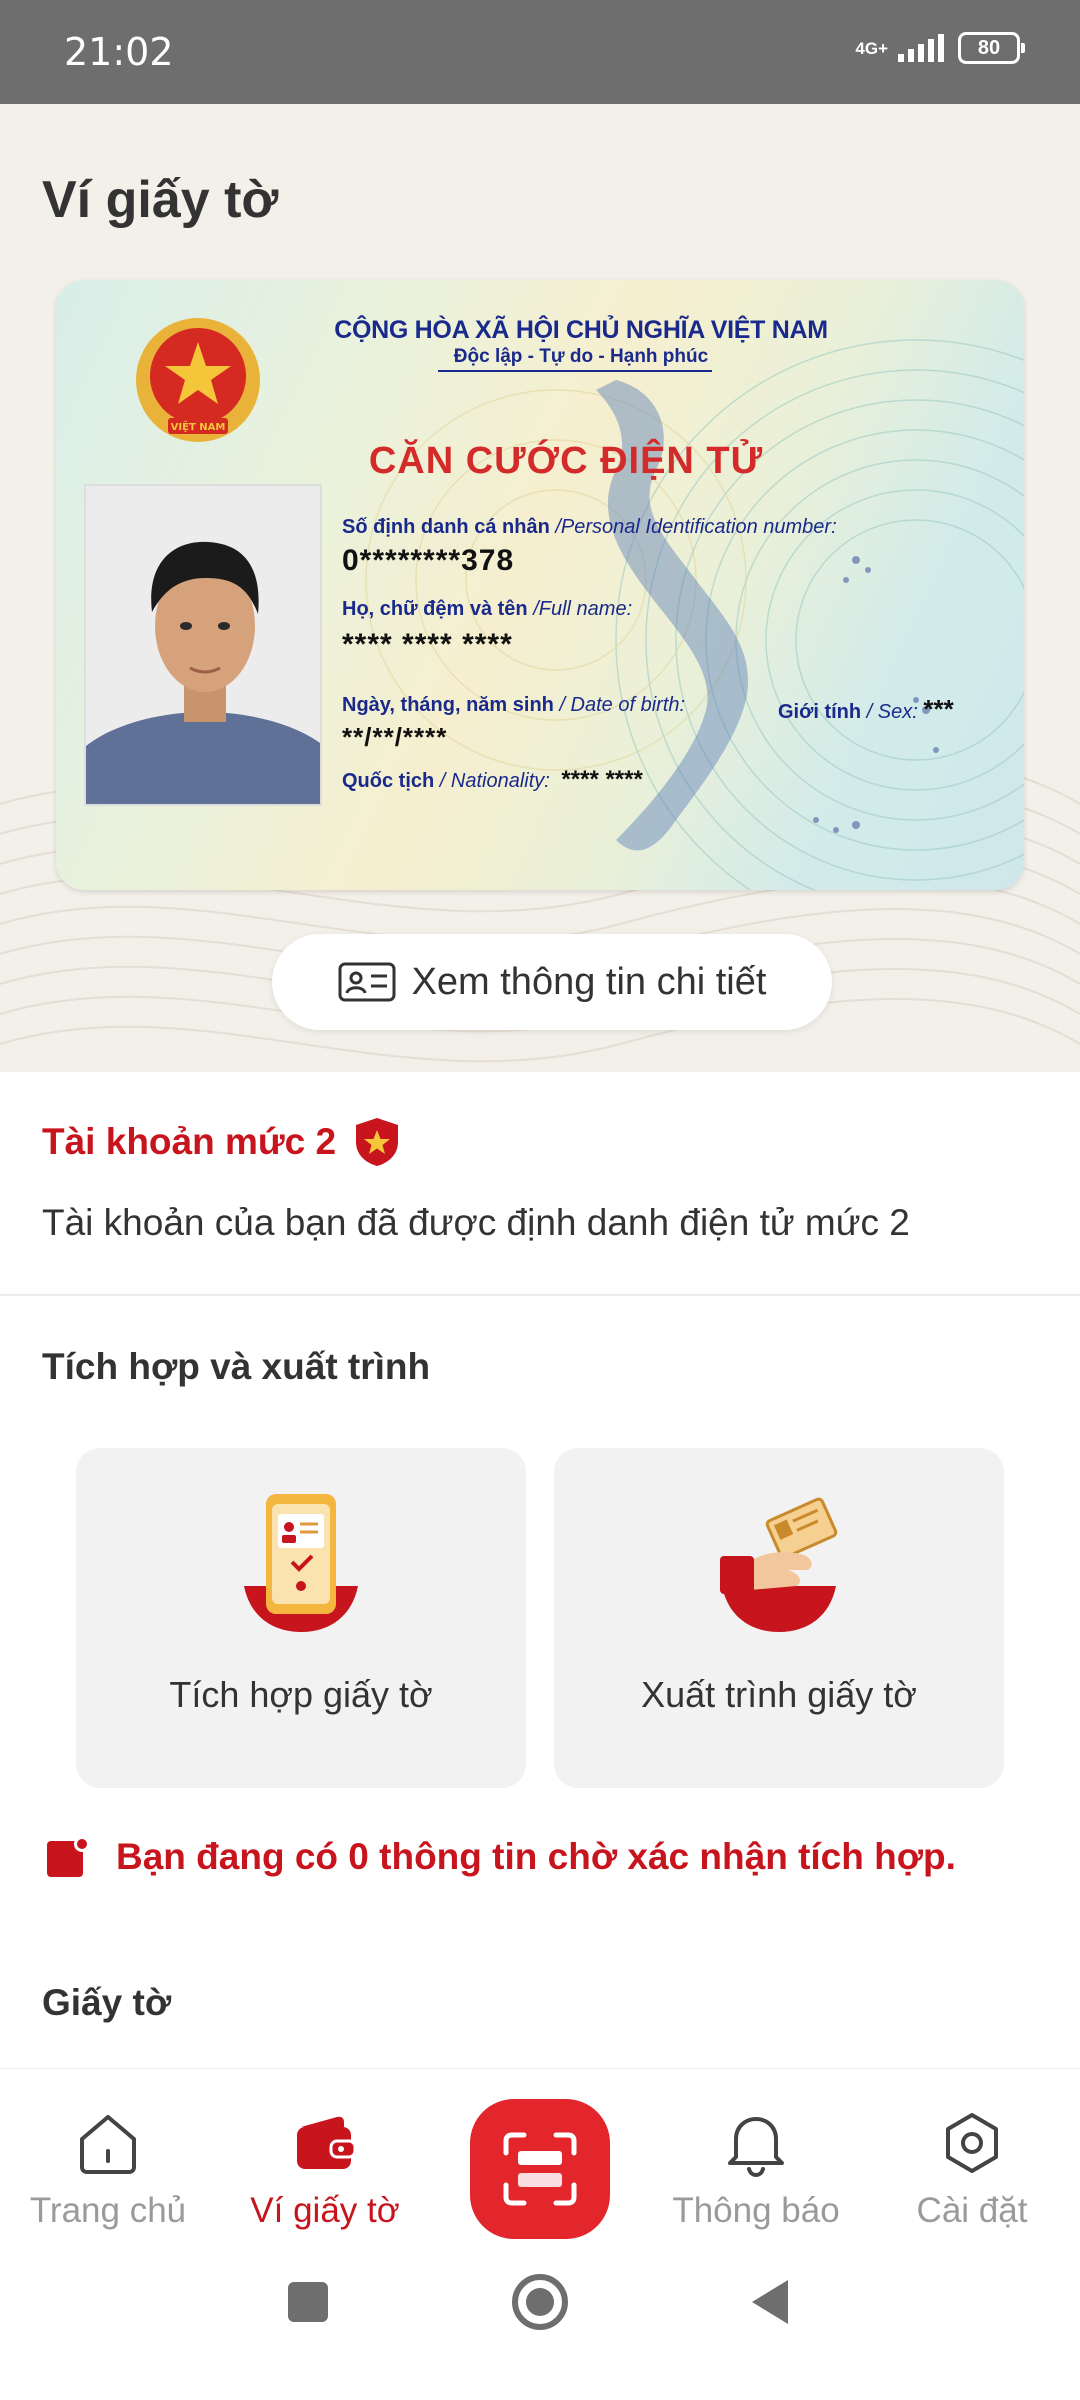 The width and height of the screenshot is (1080, 2400). Describe the element at coordinates (221, 1142) in the screenshot. I see `account-level-title: Tài khoản mức 2` at that location.